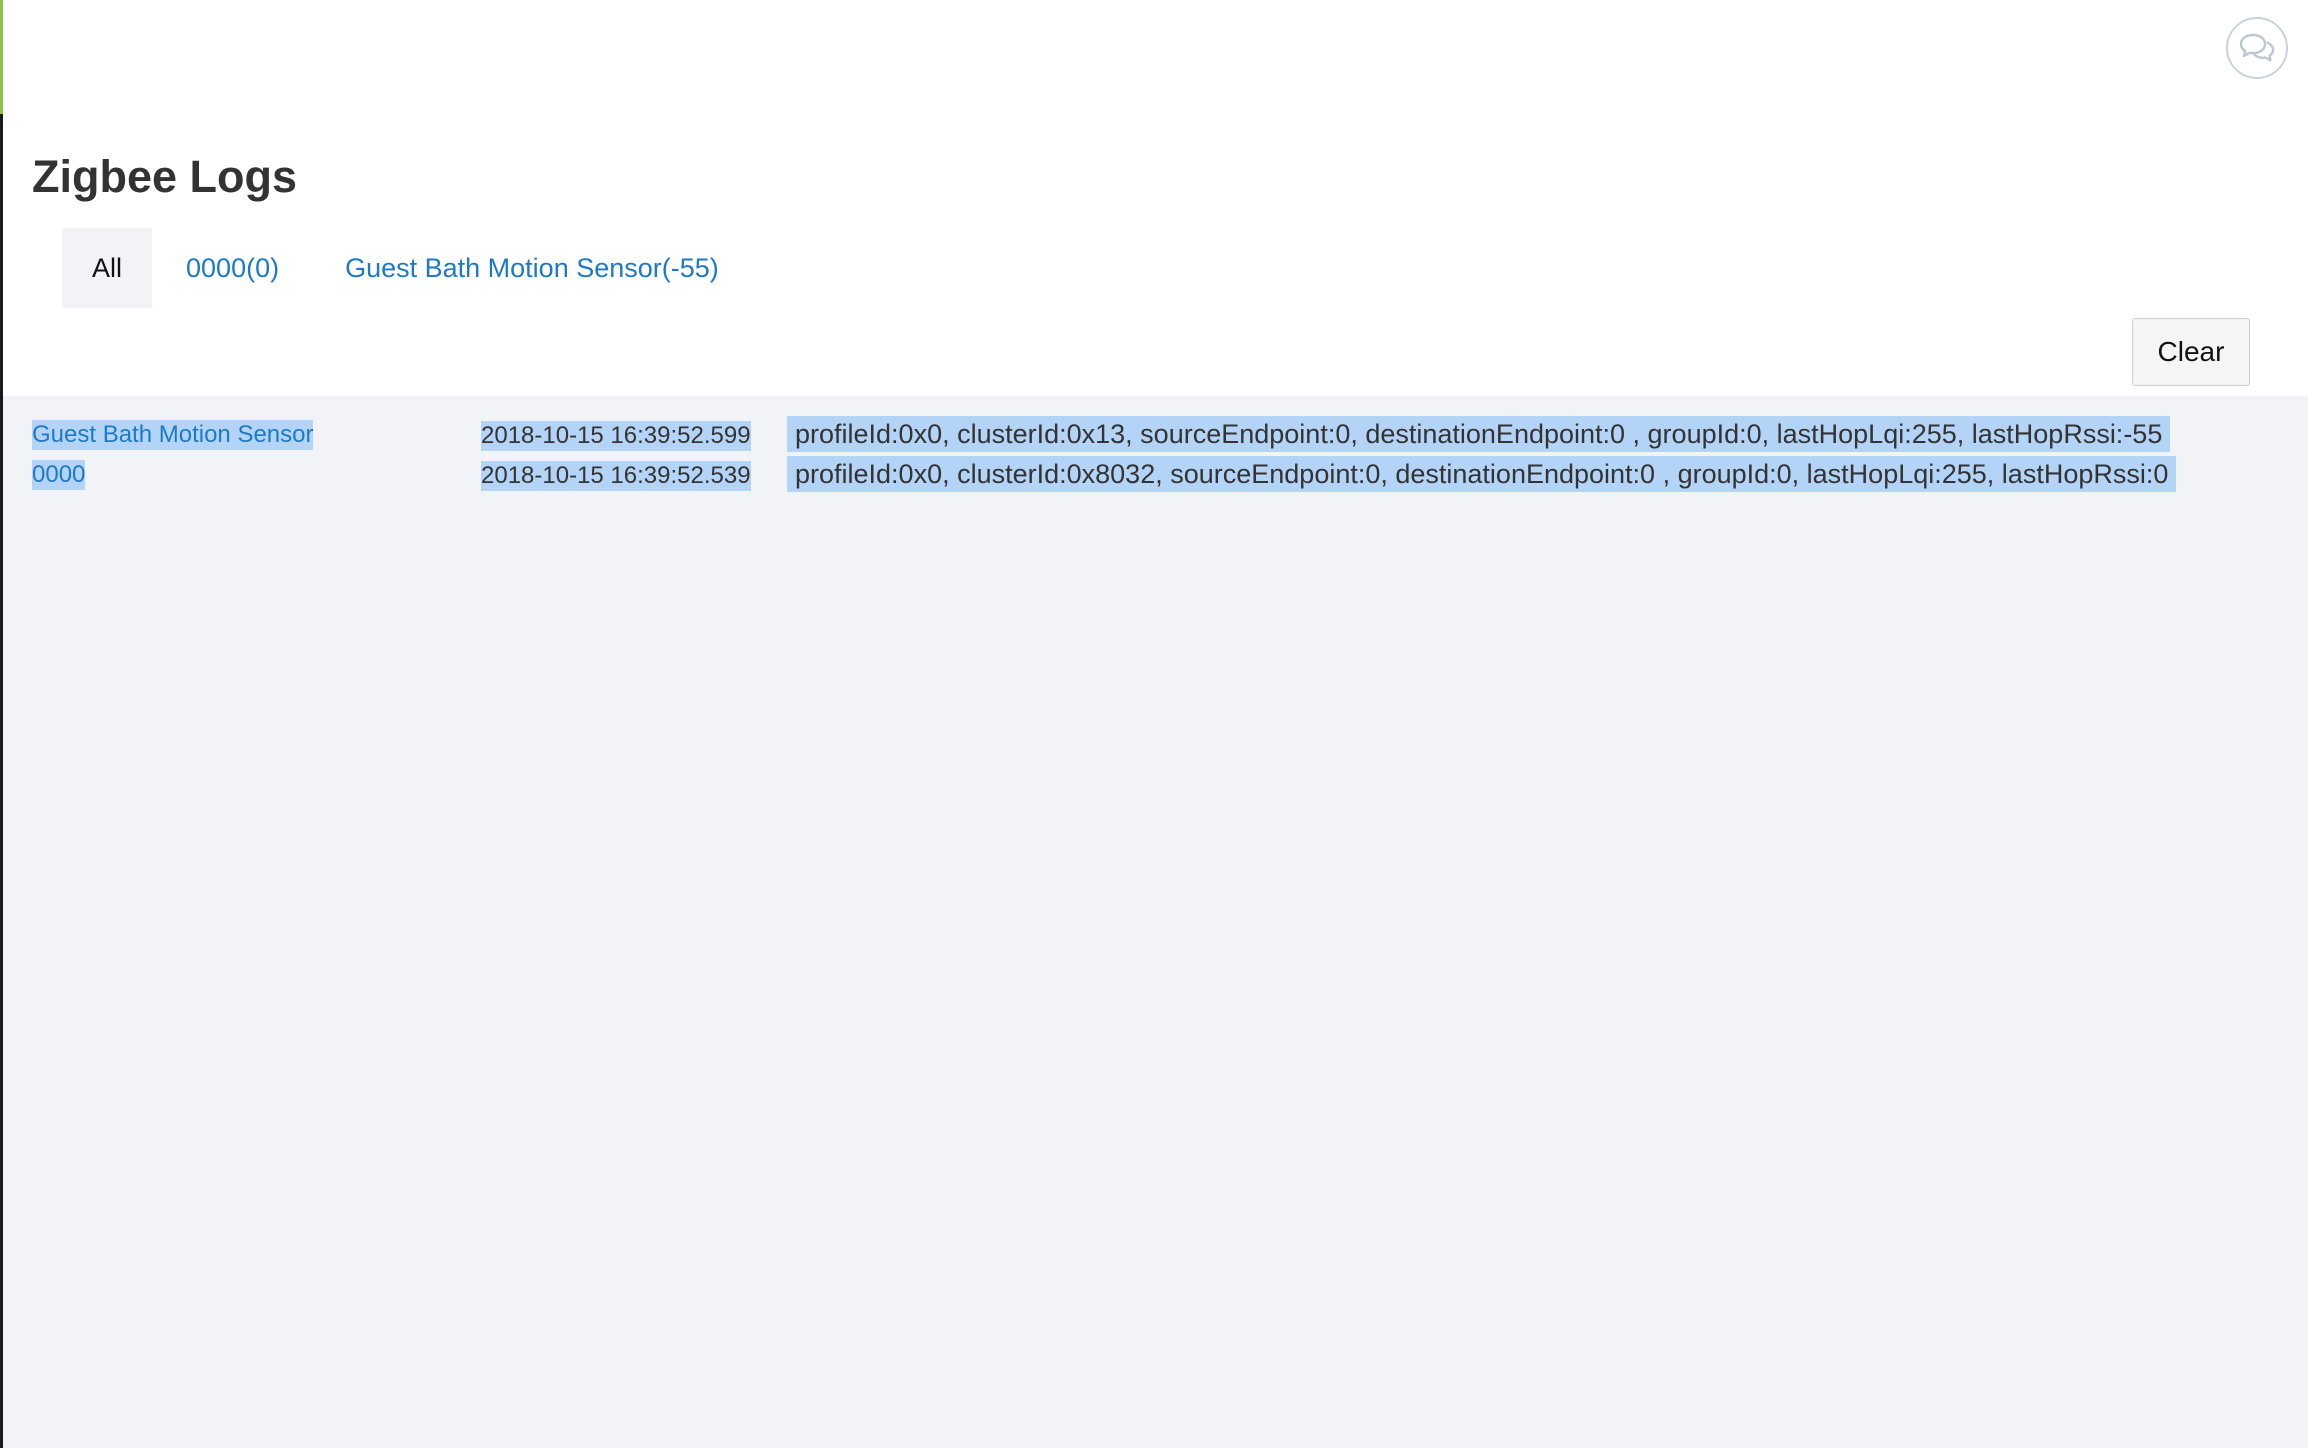 This screenshot has width=2308, height=1448. What do you see at coordinates (2191, 352) in the screenshot?
I see `clear-button: Clear` at bounding box center [2191, 352].